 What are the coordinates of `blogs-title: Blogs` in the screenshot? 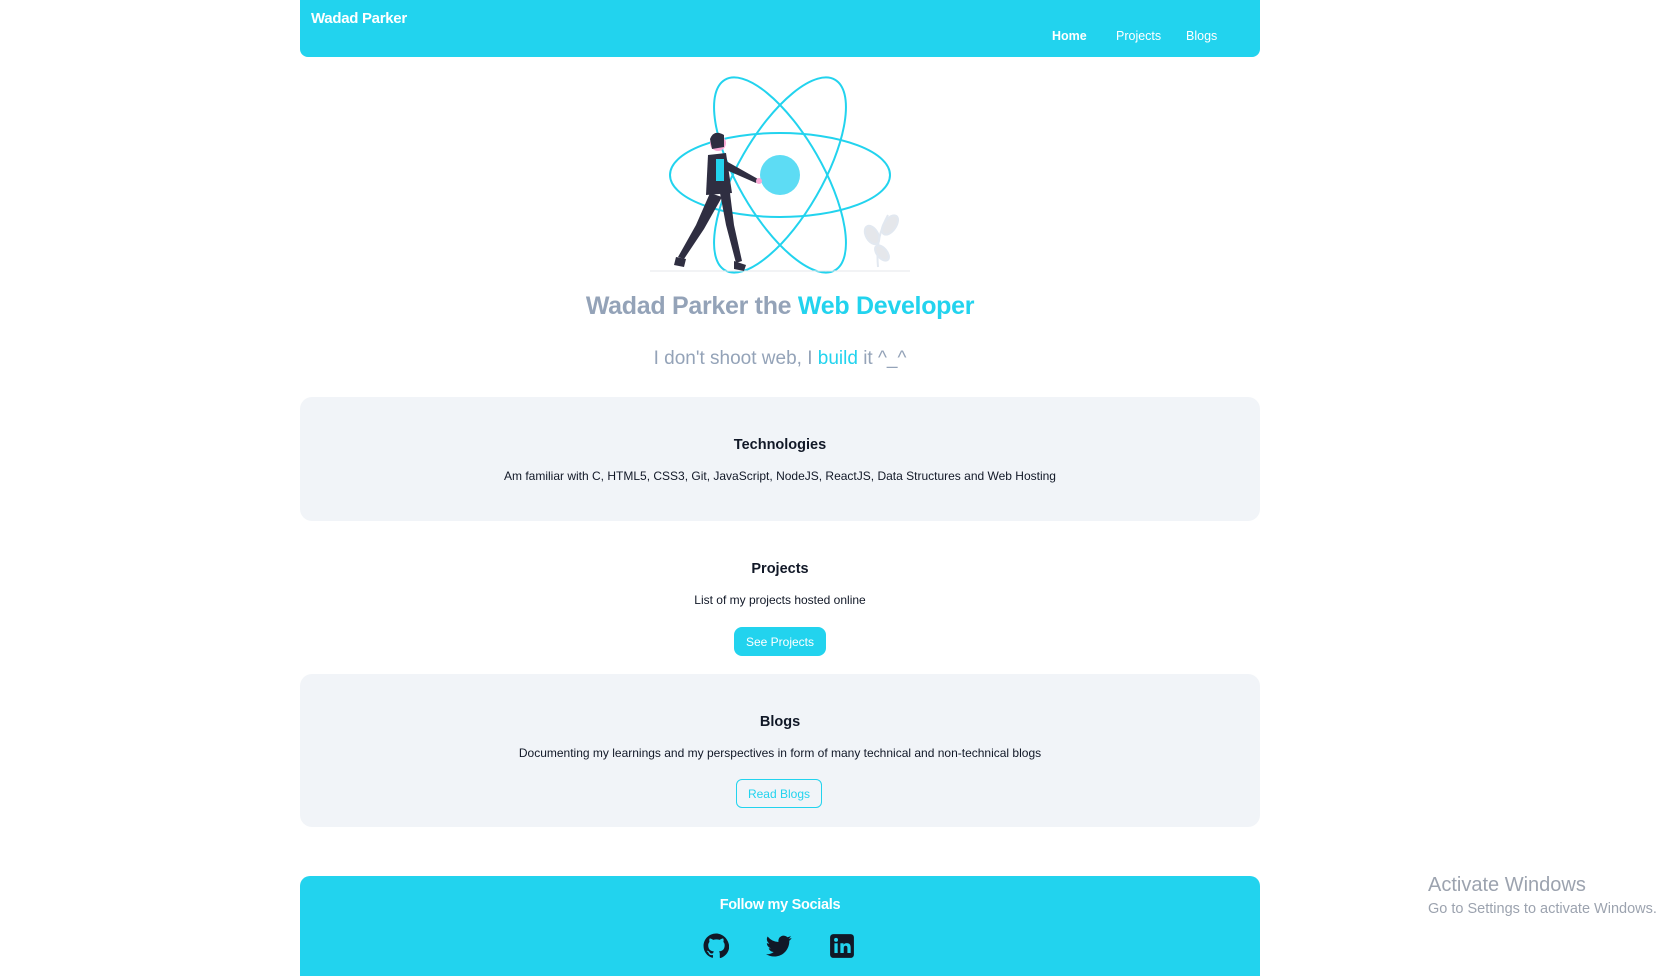 It's located at (780, 722).